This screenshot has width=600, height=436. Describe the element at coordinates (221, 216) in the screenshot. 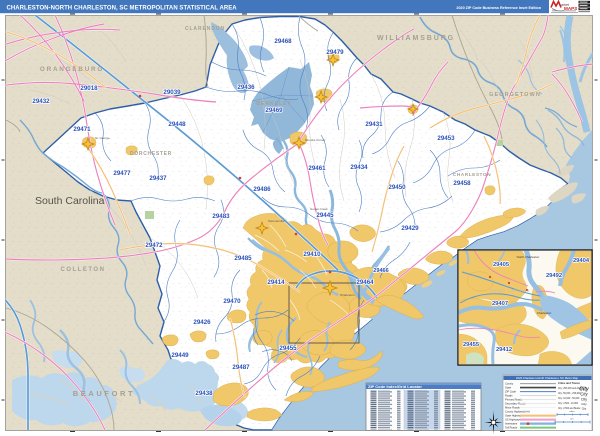

I see `svg-text: 29483` at that location.